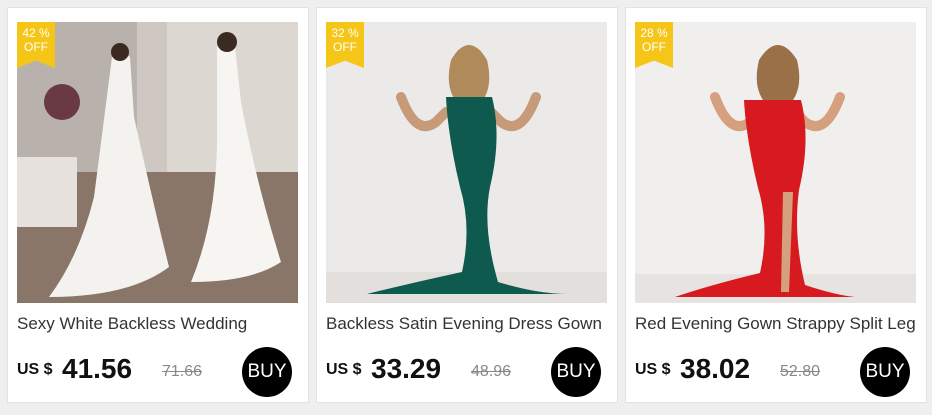  I want to click on original-price: 52.80, so click(800, 371).